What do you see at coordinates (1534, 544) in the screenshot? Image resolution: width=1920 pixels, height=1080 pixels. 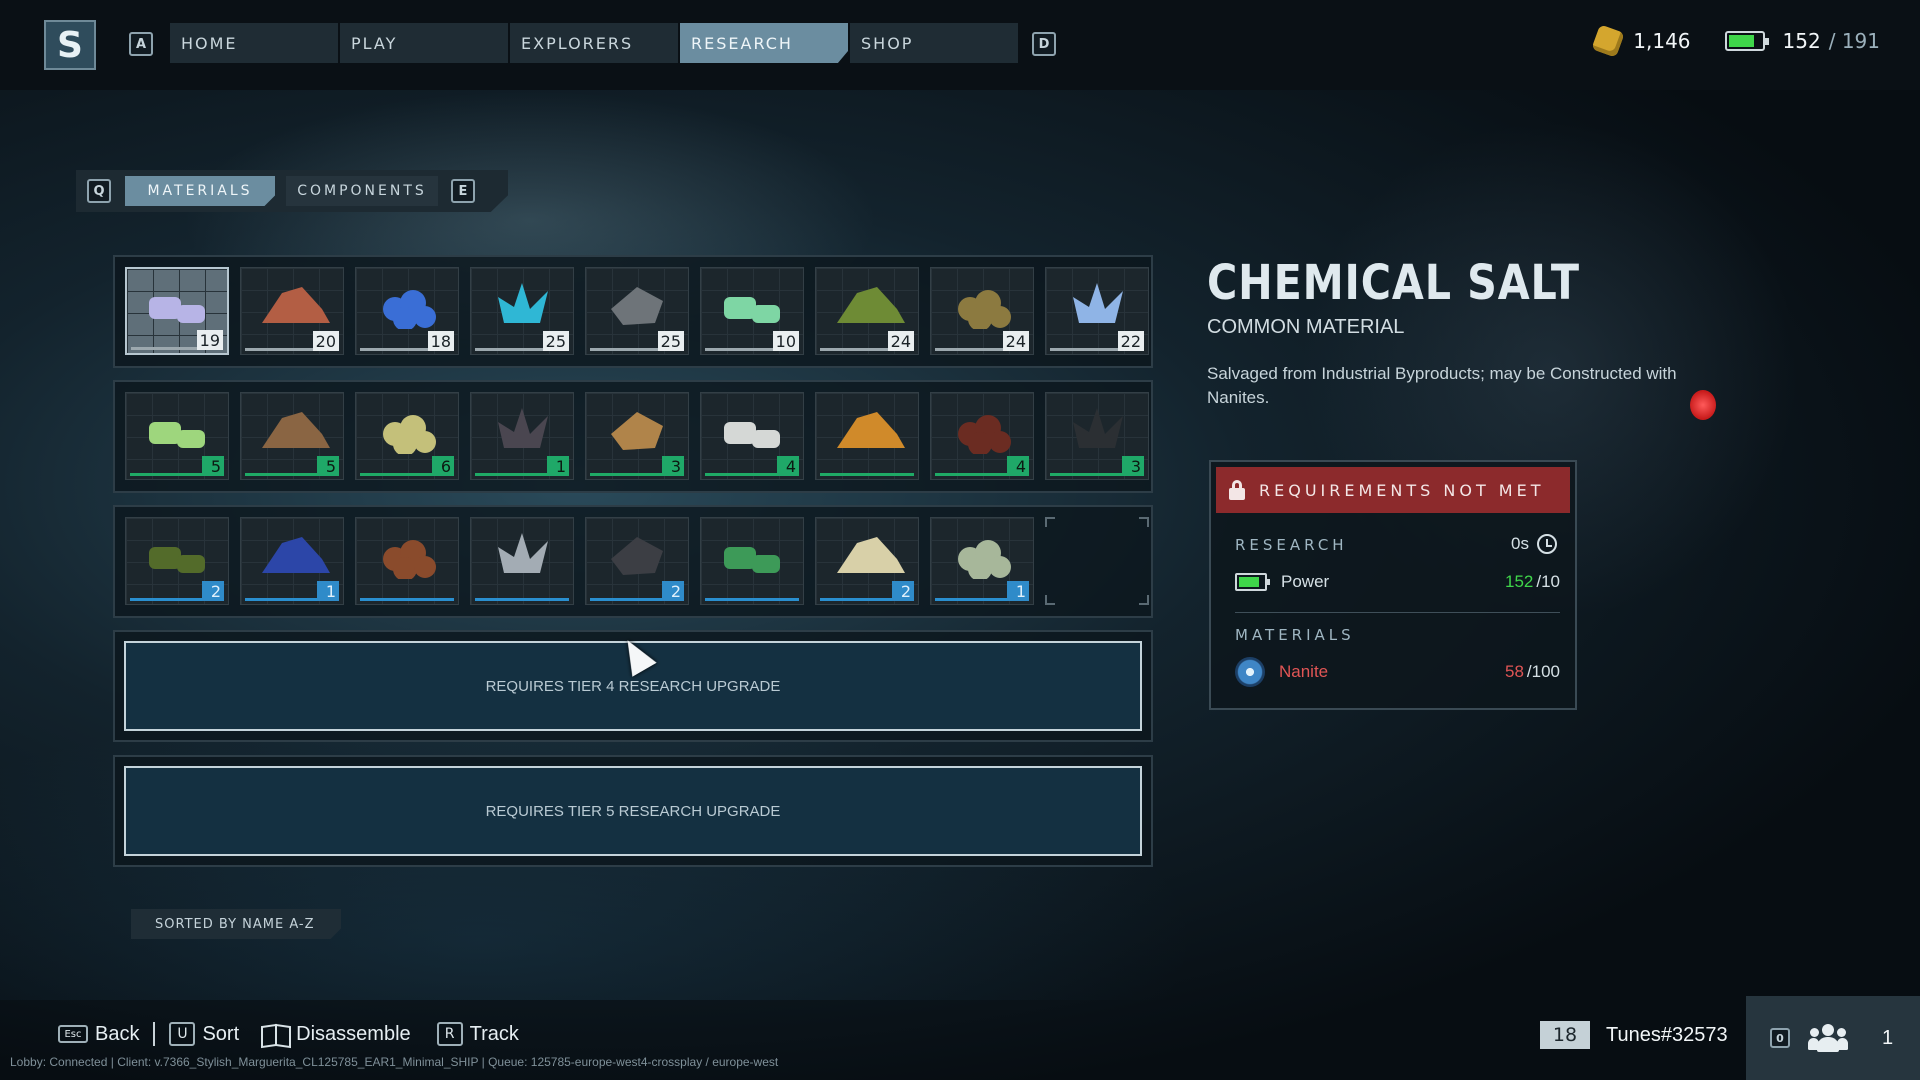 I see `research-time: 0s` at bounding box center [1534, 544].